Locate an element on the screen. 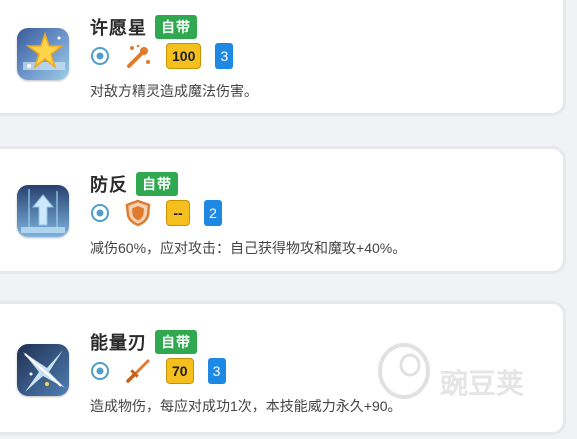  counter-defense-icon is located at coordinates (43, 211).